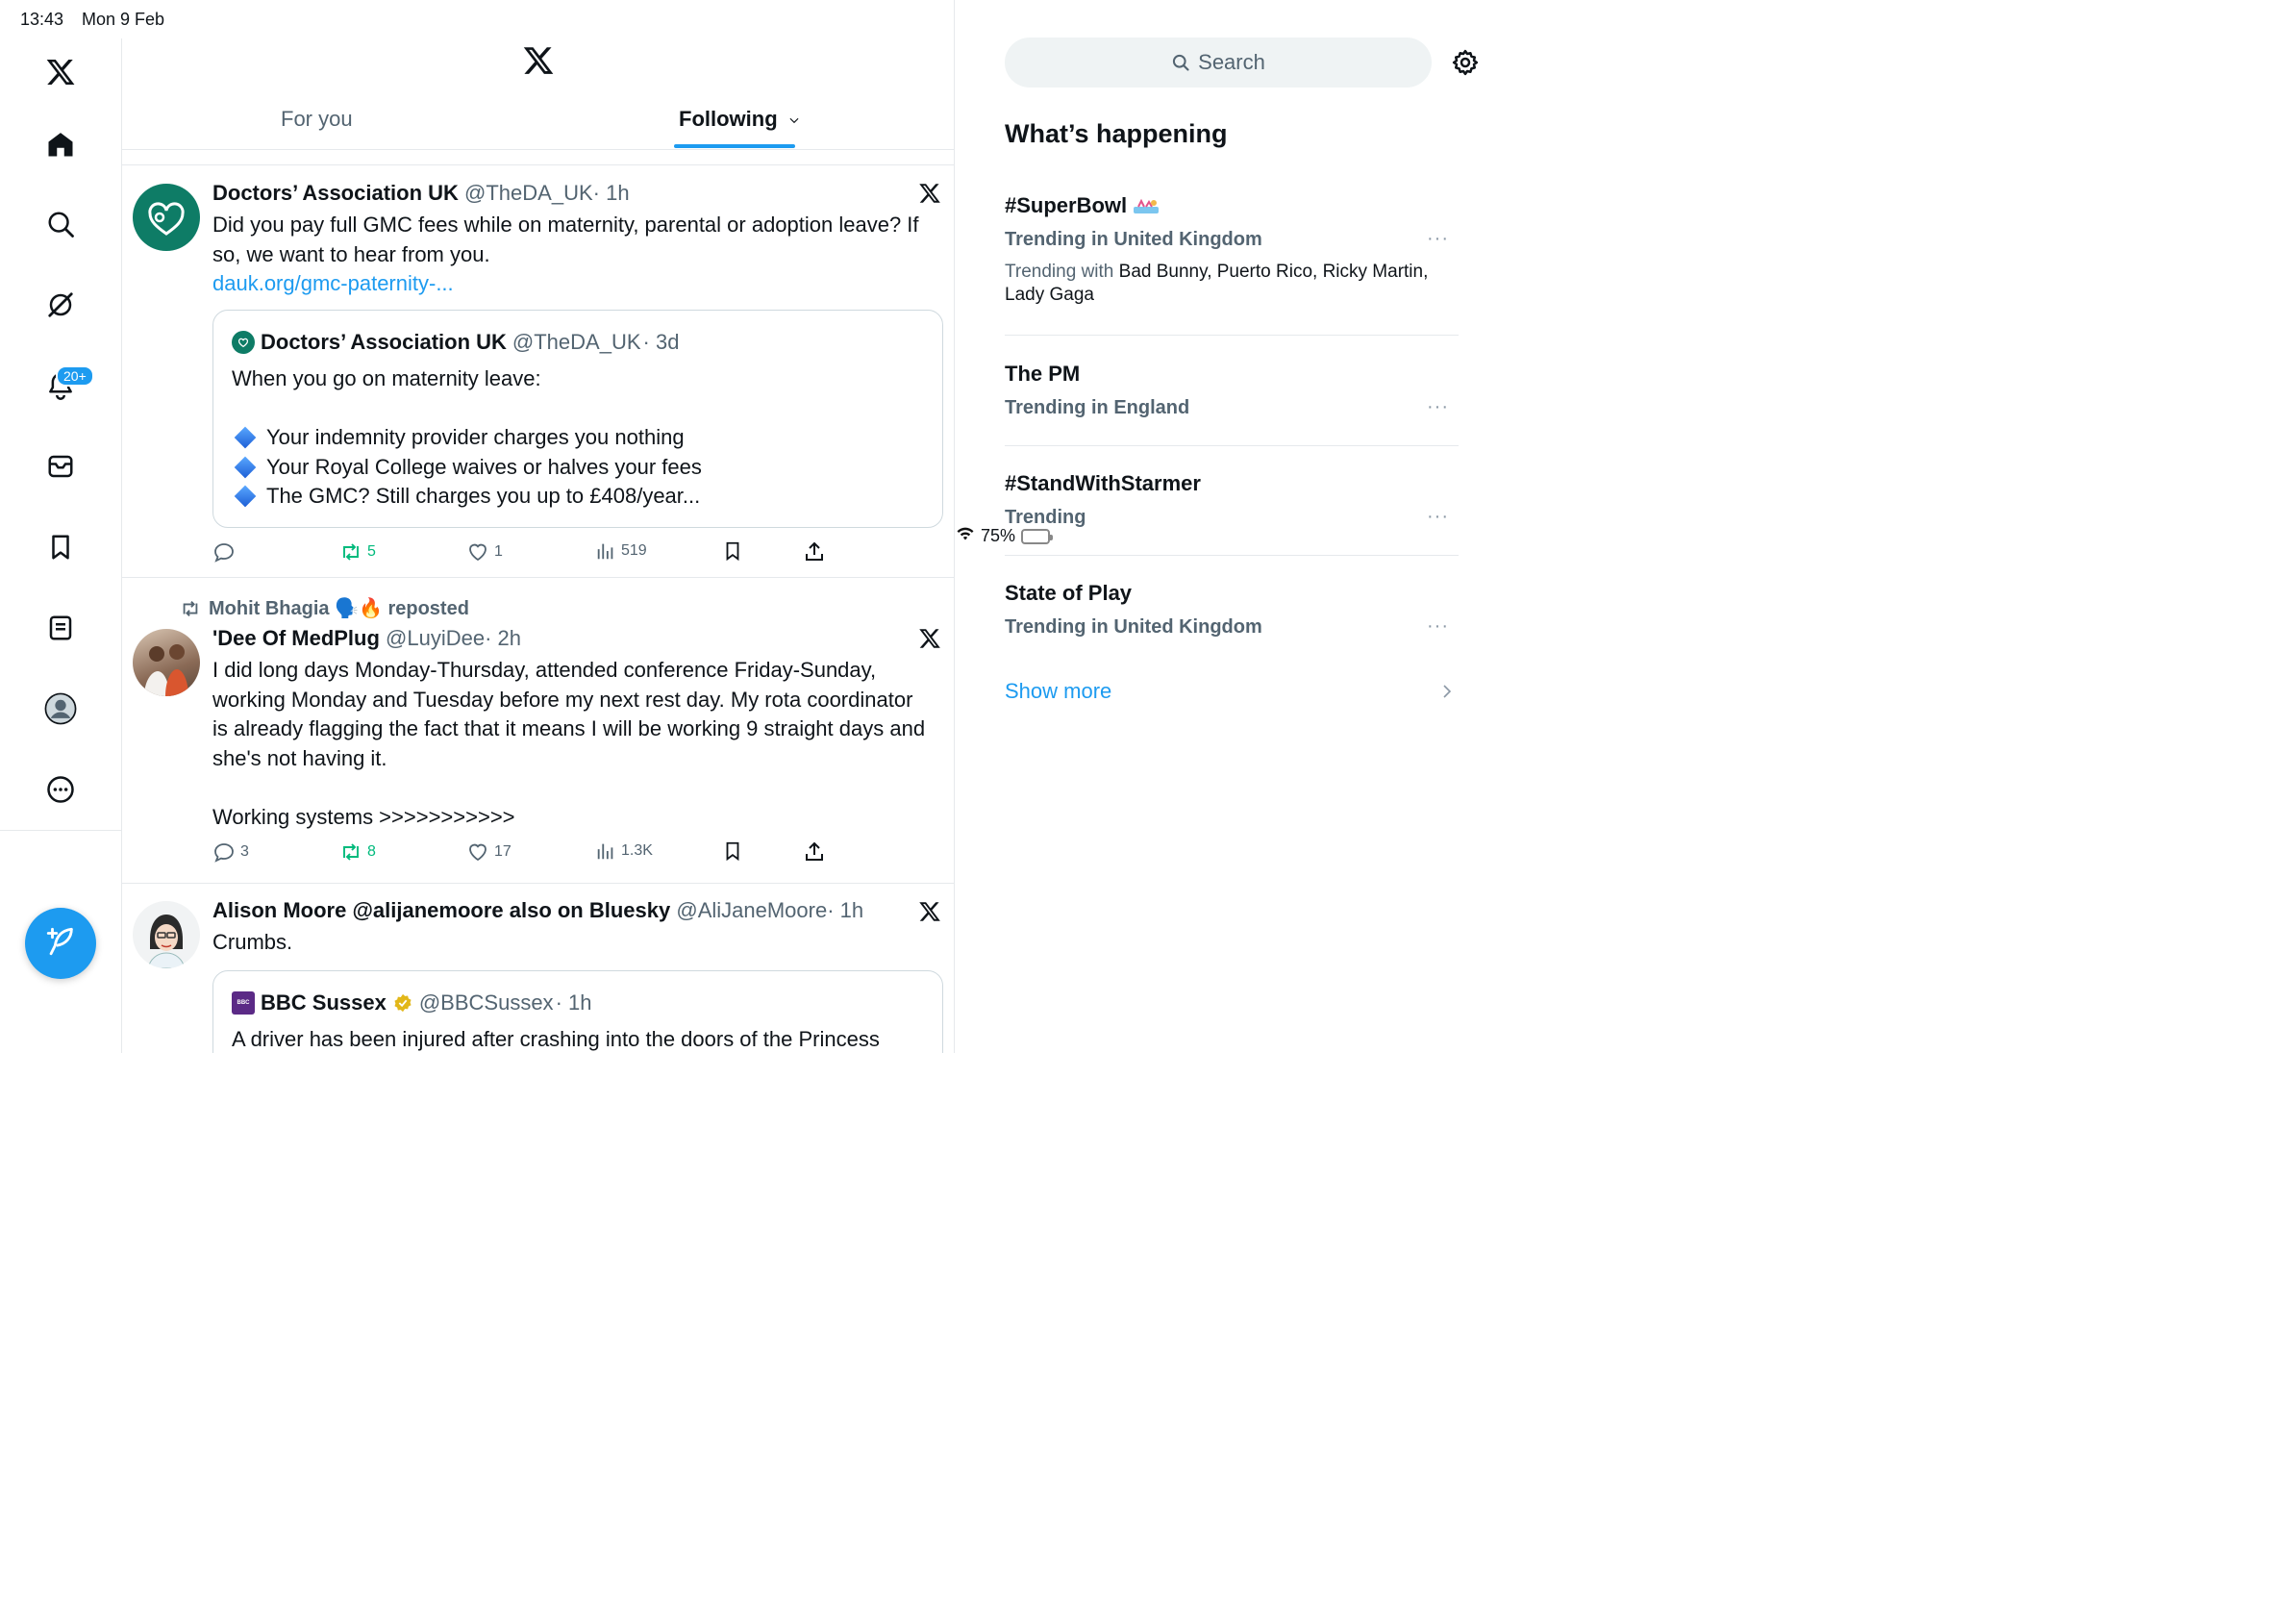  Describe the element at coordinates (489, 852) in the screenshot. I see `like-button: 17` at that location.